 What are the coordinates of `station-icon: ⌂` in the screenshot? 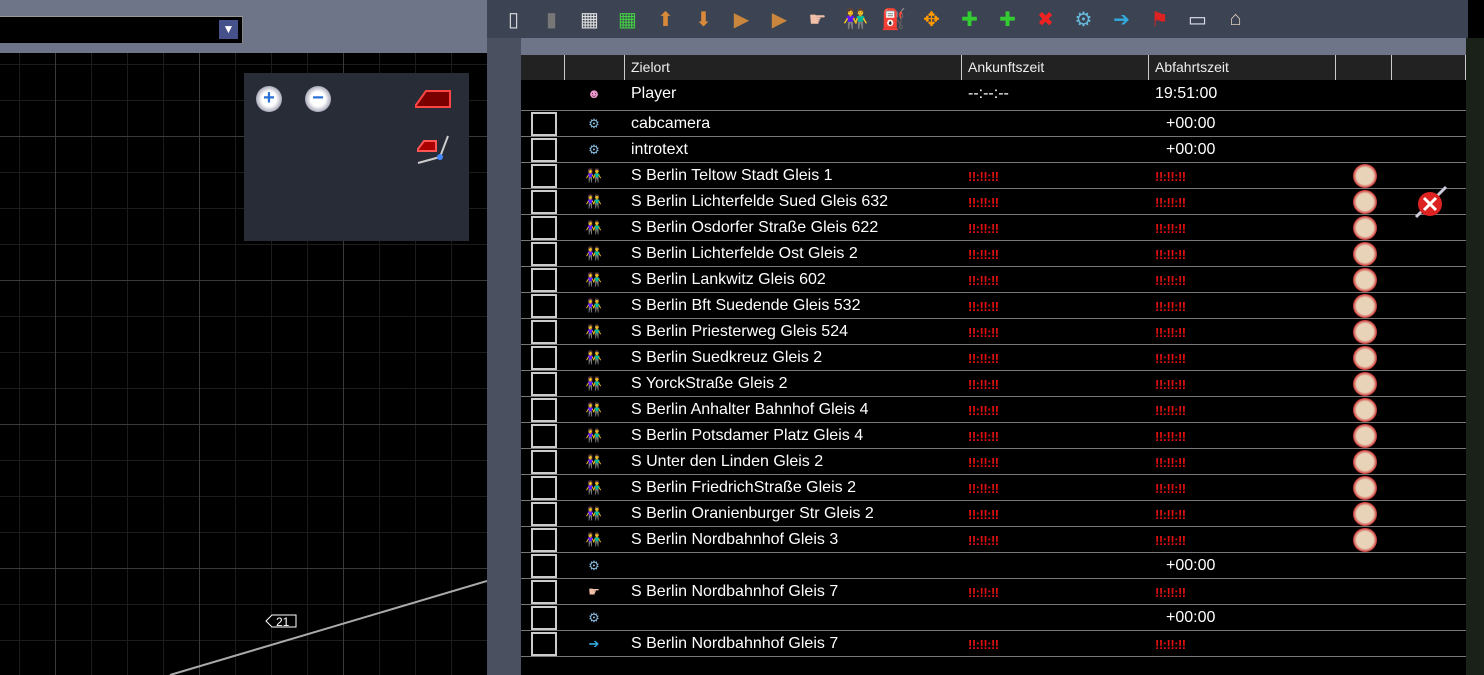 It's located at (1235, 19).